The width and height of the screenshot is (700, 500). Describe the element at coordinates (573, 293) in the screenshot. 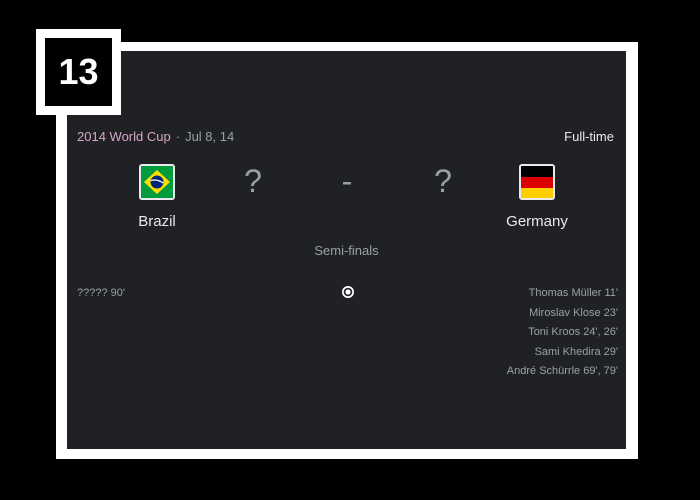

I see `away-scorer: Thomas Müller 11'` at that location.